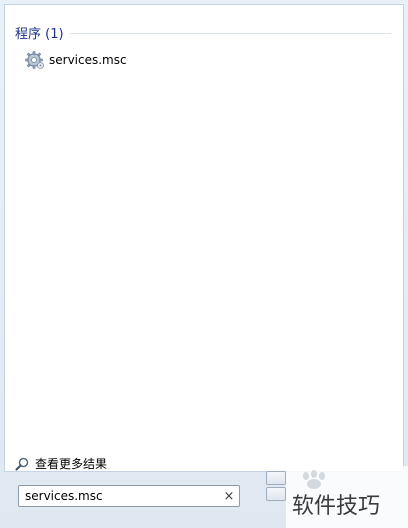  Describe the element at coordinates (276, 486) in the screenshot. I see `shutdown-button` at that location.